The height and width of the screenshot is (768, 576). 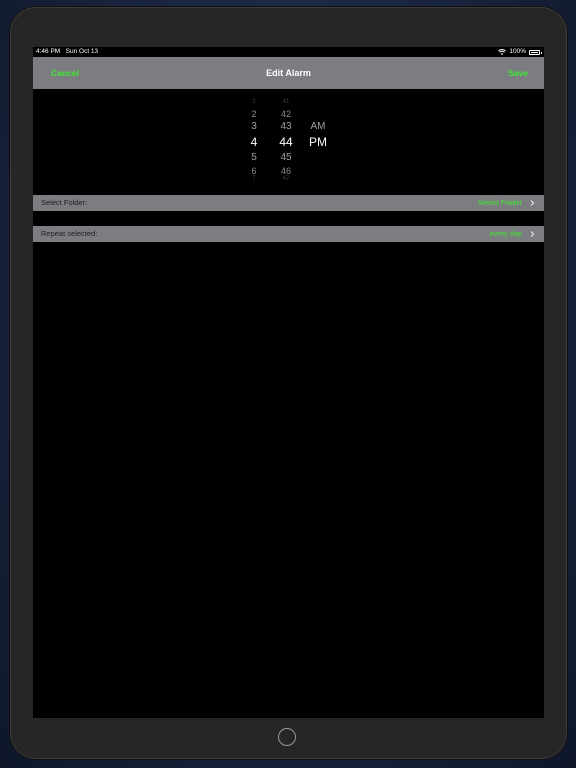 I want to click on status-indicators: 100%, so click(x=520, y=52).